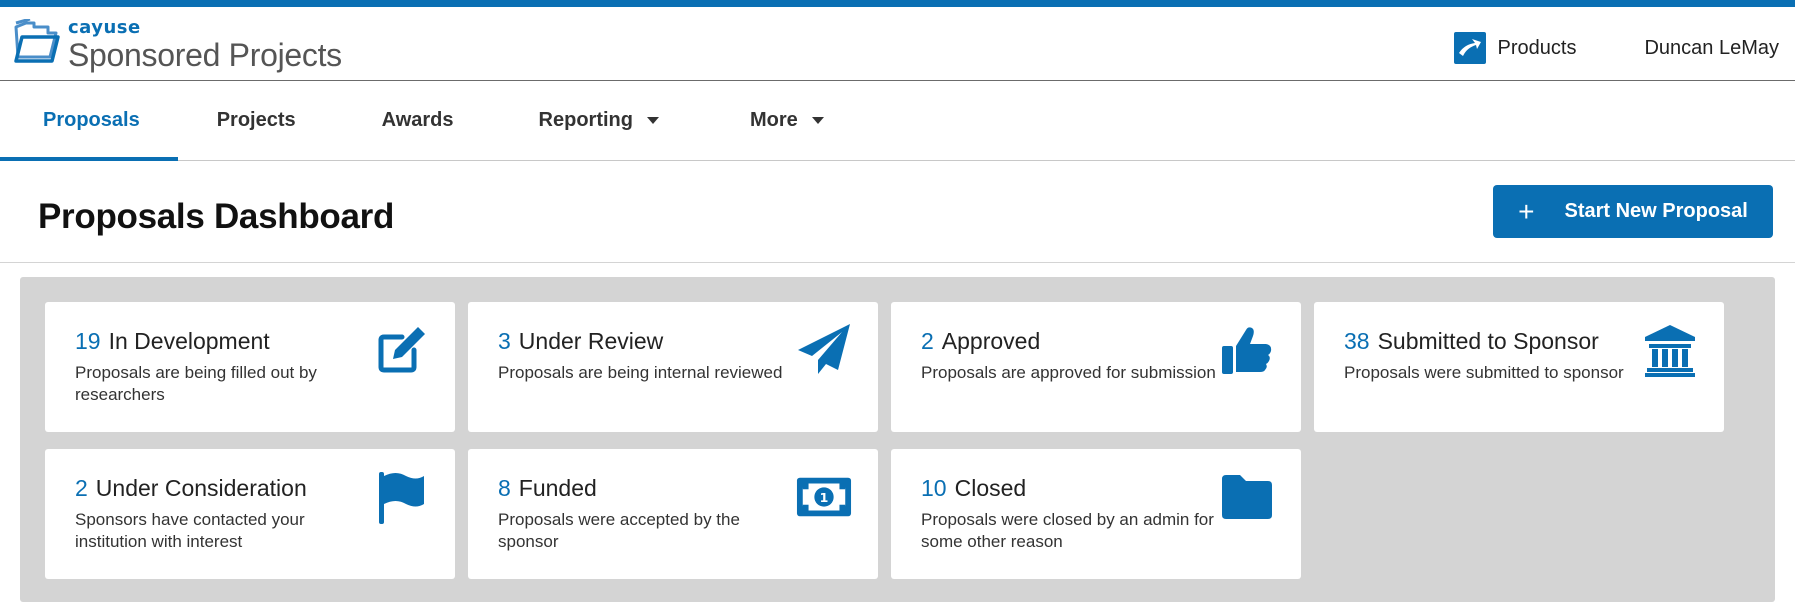 This screenshot has height=612, width=1795. Describe the element at coordinates (619, 530) in the screenshot. I see `card-description: Proposals were accepted by the sponsor` at that location.